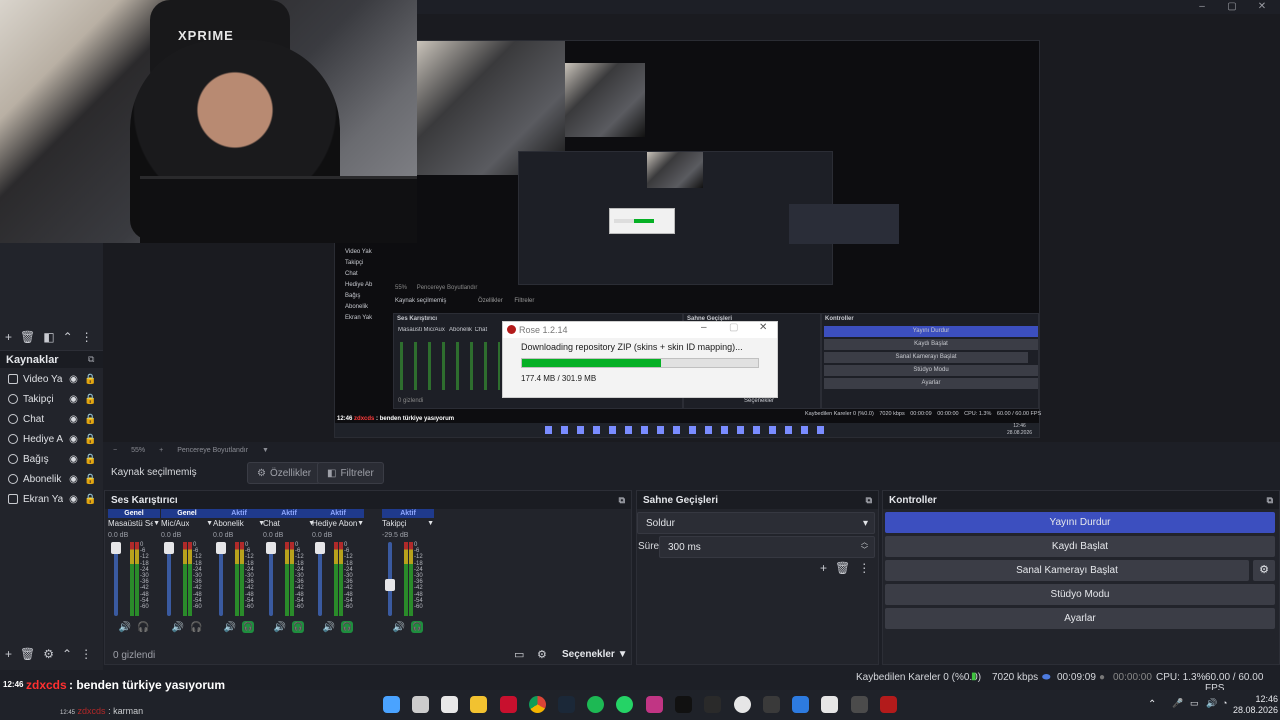 The height and width of the screenshot is (720, 1280). I want to click on ghub-icon, so click(742, 704).